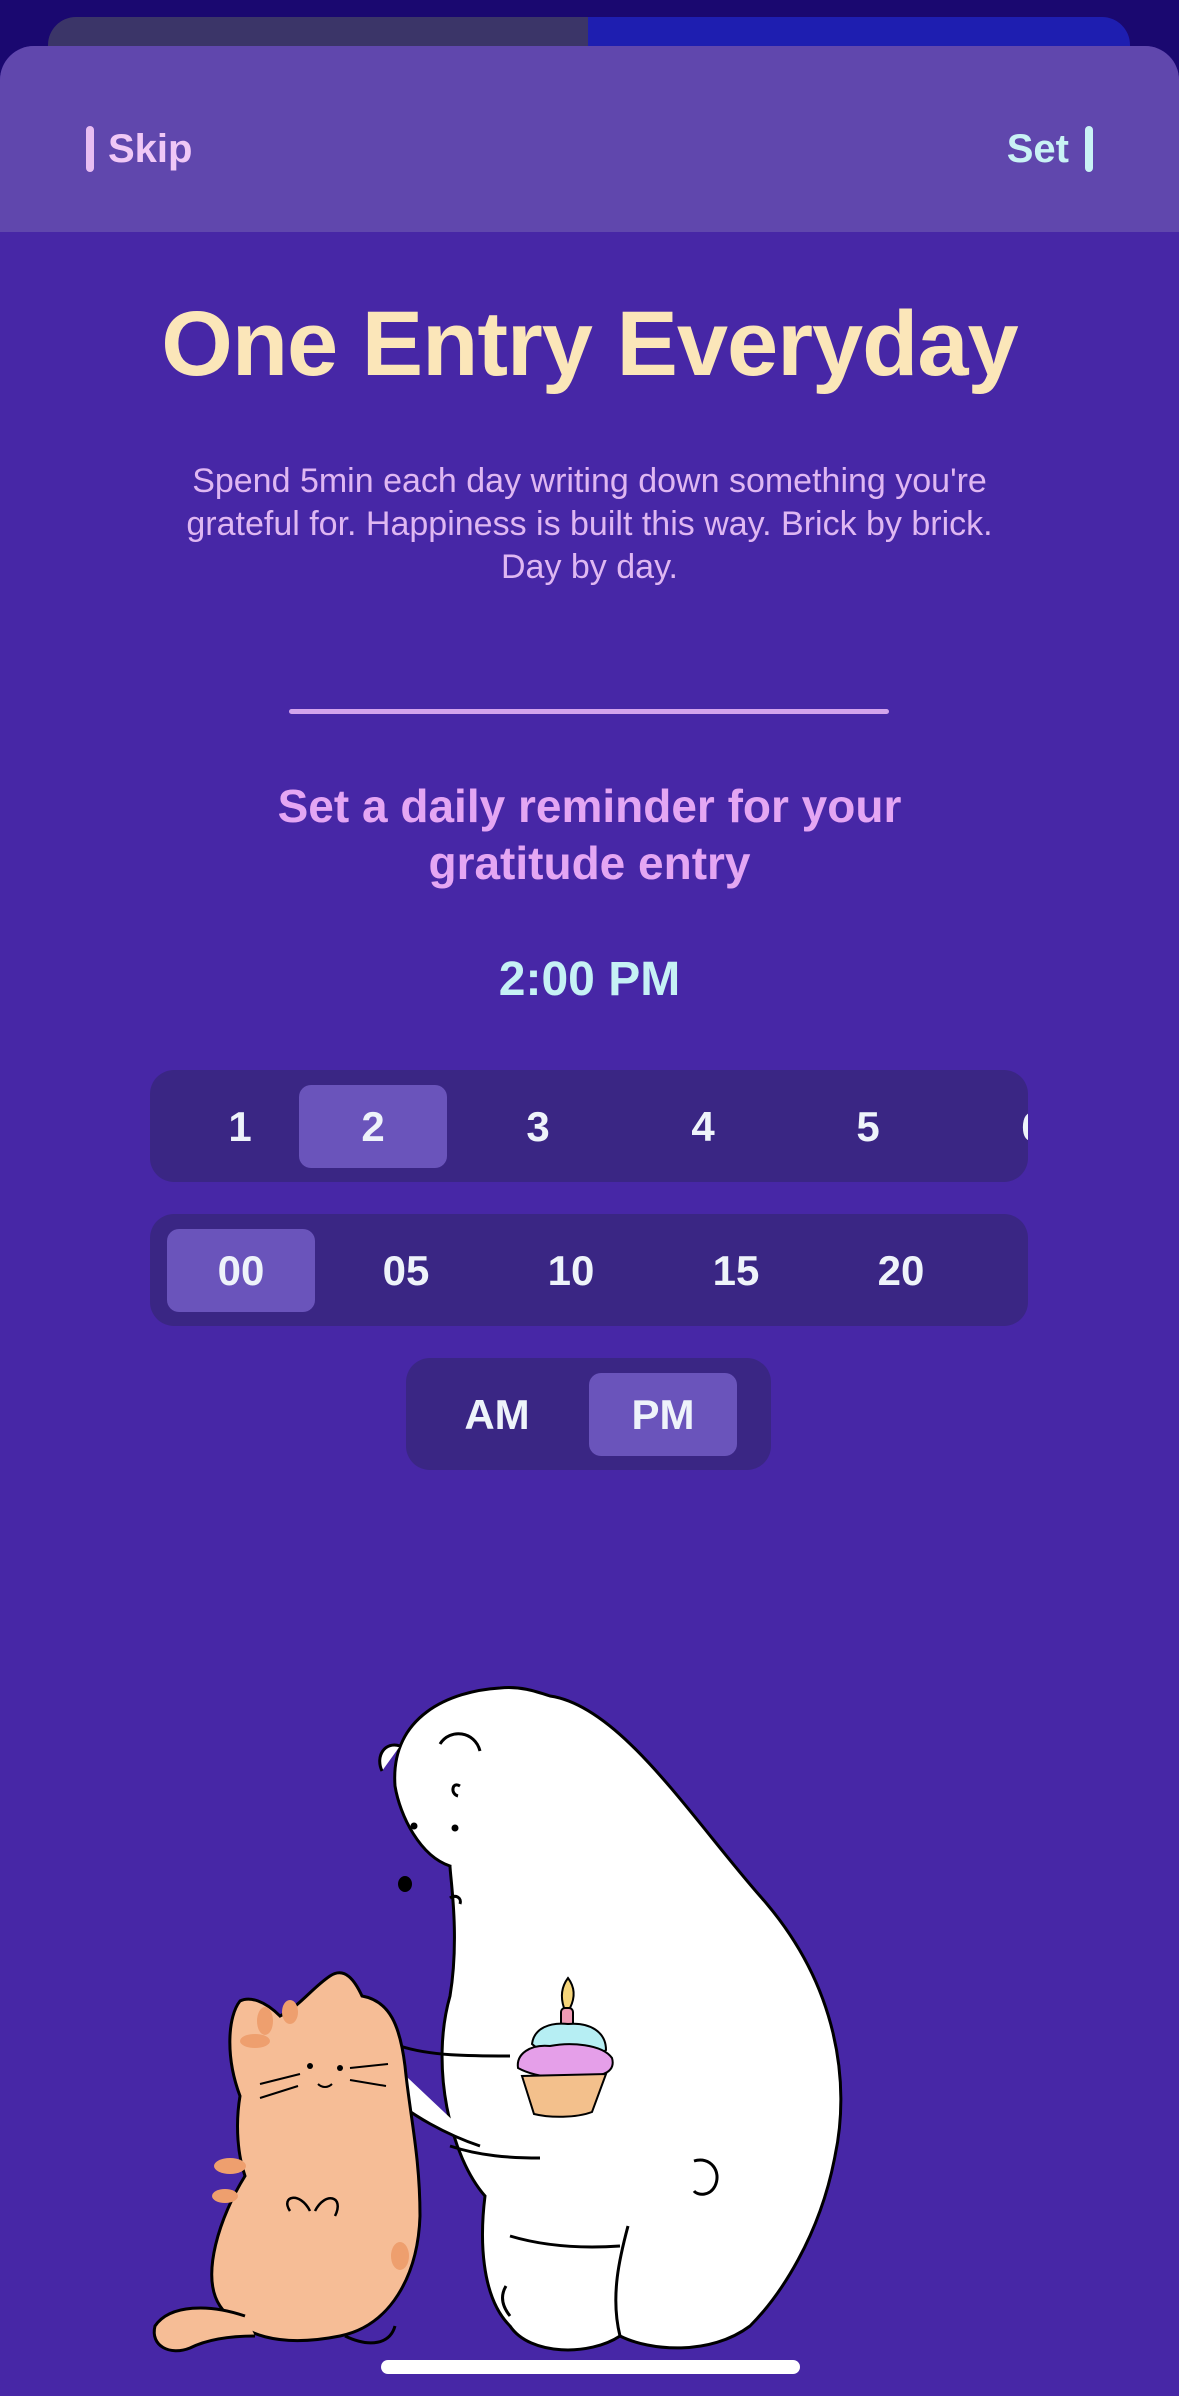 The width and height of the screenshot is (1179, 2396). What do you see at coordinates (589, 711) in the screenshot?
I see `divider` at bounding box center [589, 711].